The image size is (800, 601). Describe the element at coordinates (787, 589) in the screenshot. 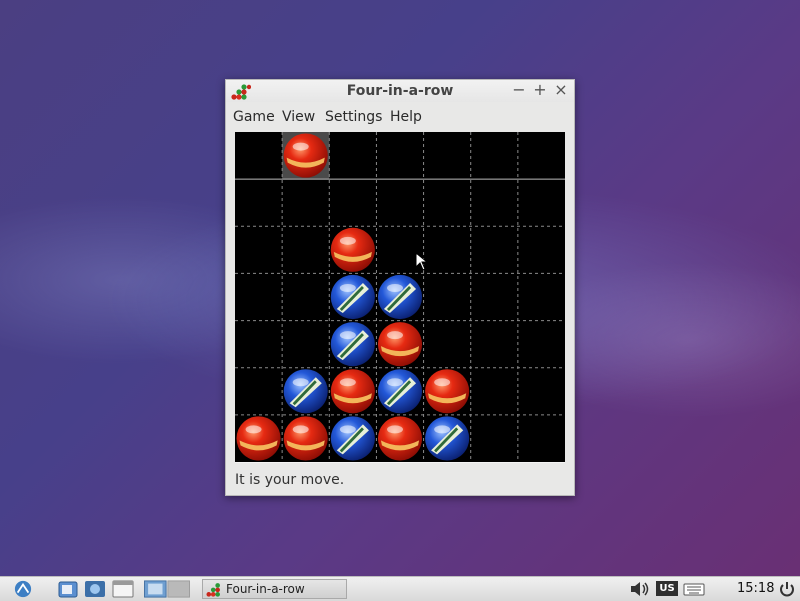

I see `power-icon` at that location.